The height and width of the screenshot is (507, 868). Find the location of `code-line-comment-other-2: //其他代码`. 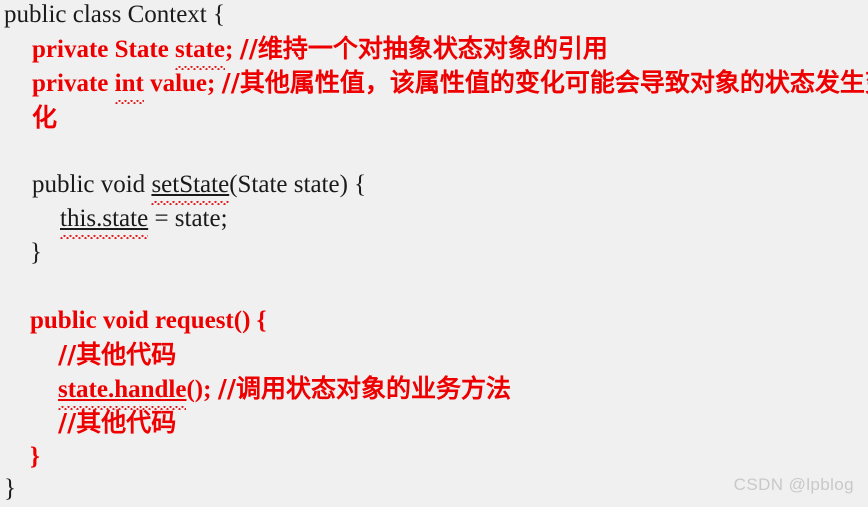

code-line-comment-other-2: //其他代码 is located at coordinates (434, 423).